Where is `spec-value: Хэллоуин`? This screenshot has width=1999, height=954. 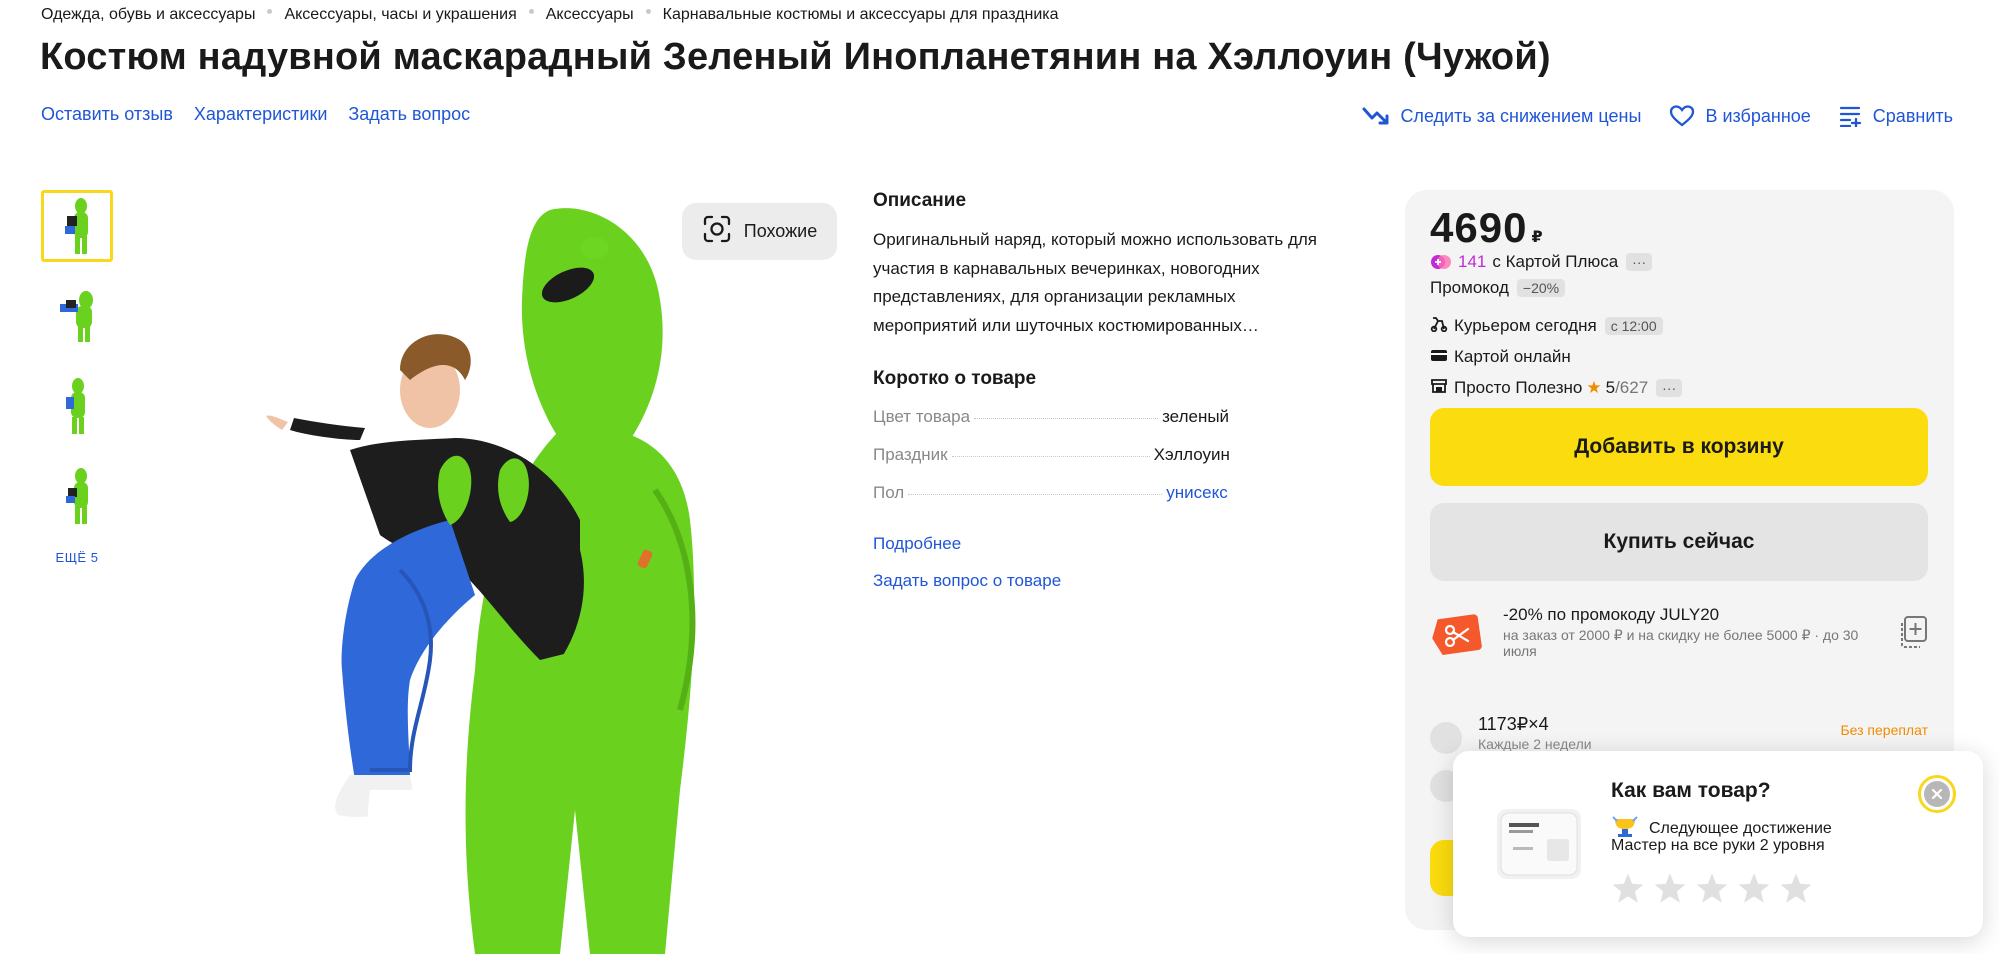
spec-value: Хэллоуин is located at coordinates (1191, 454).